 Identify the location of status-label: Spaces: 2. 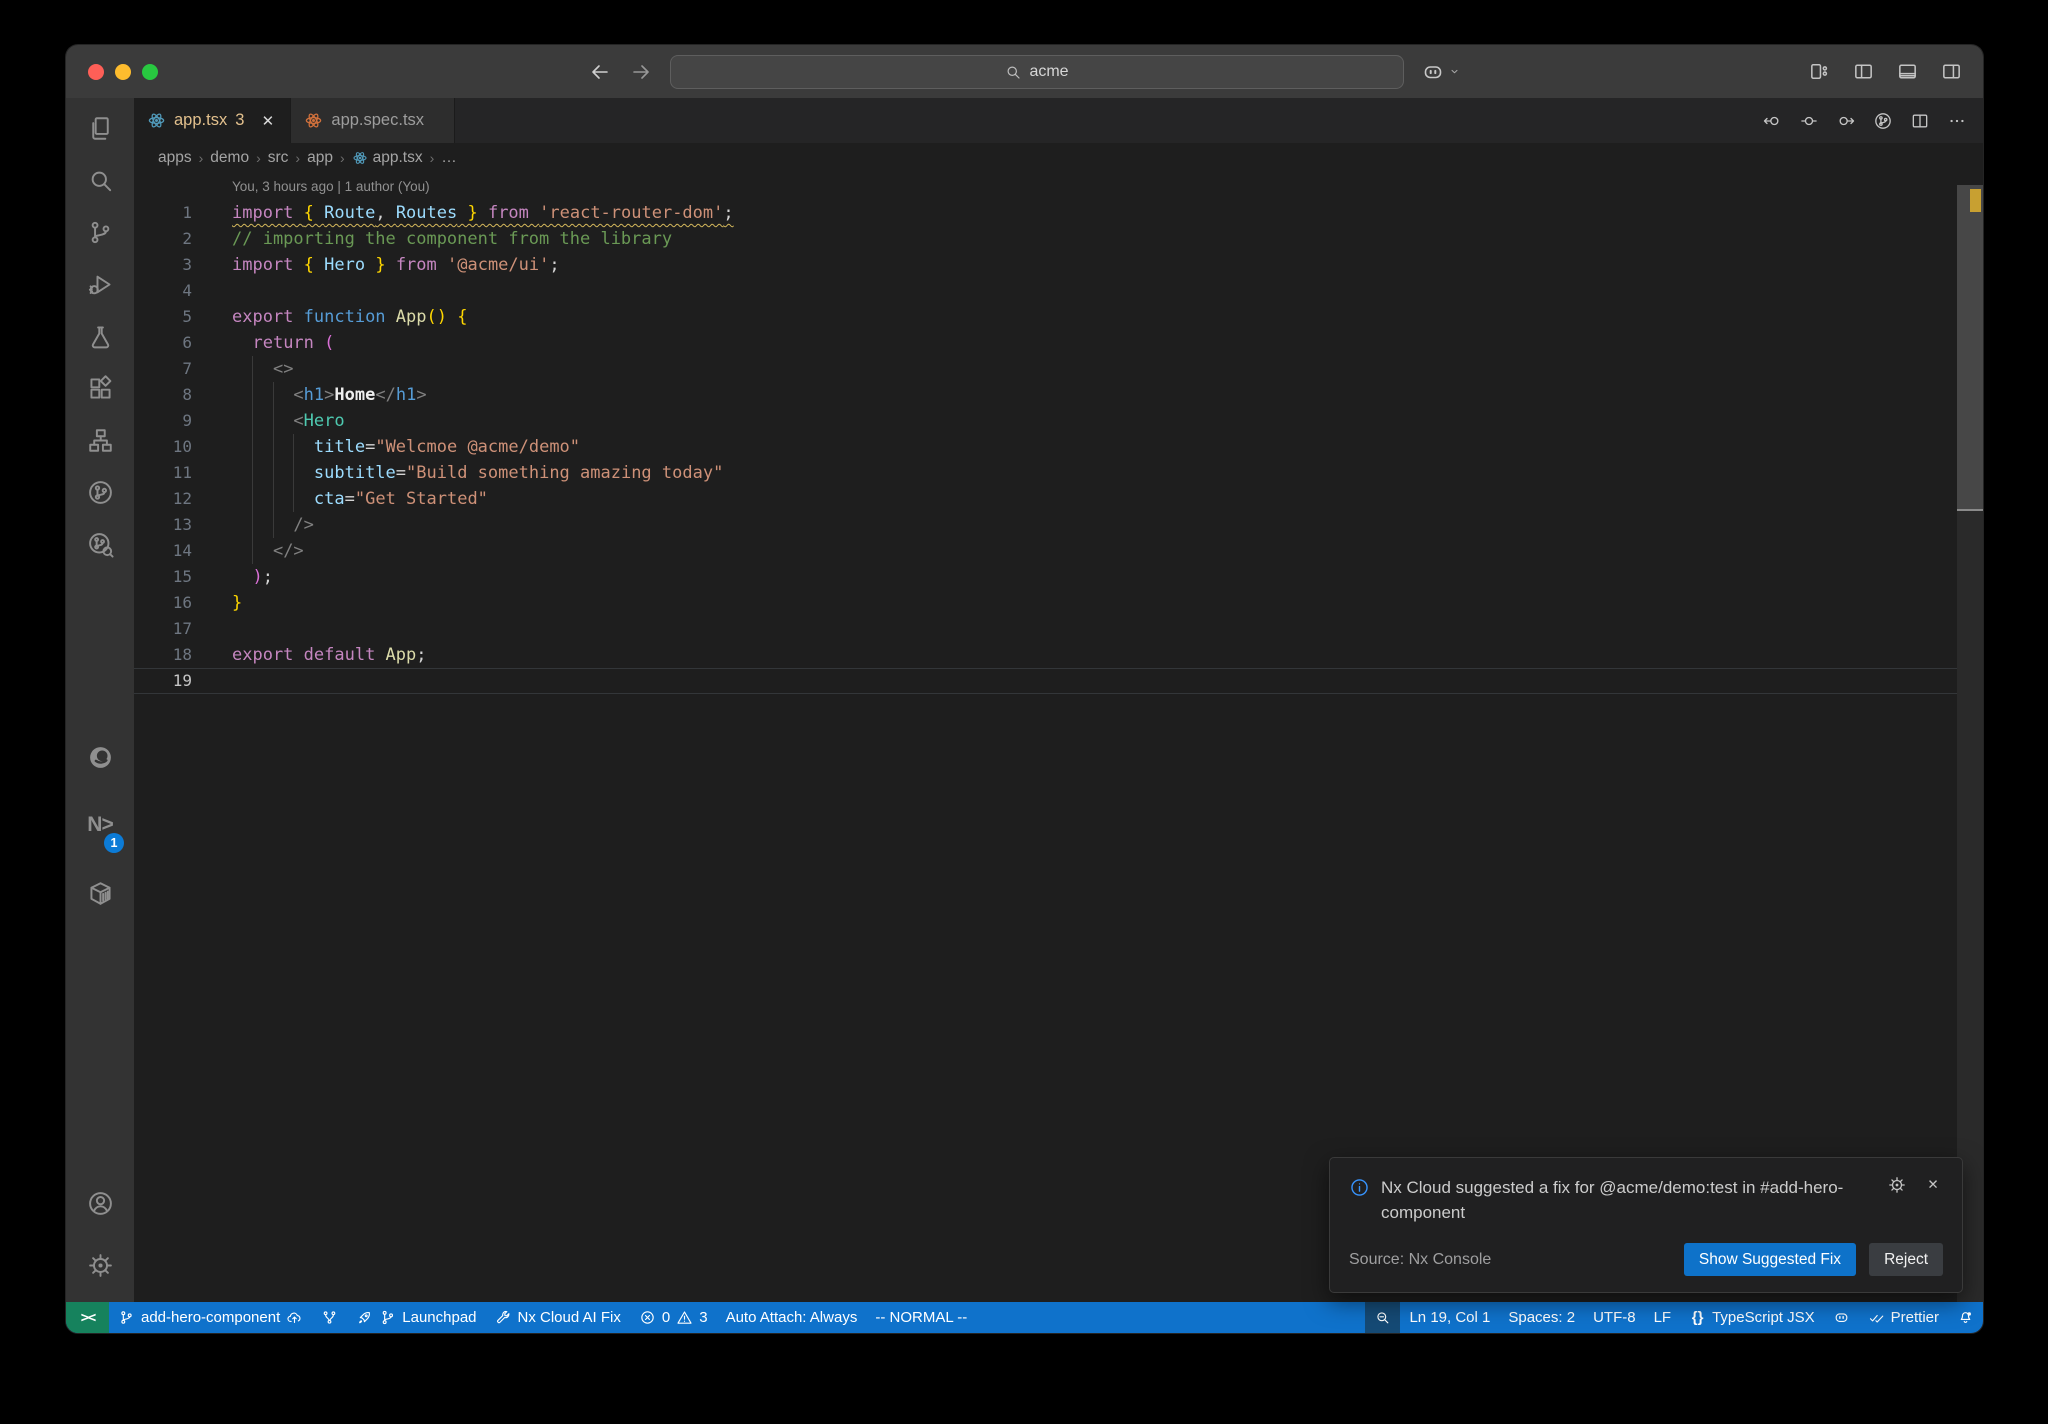
(1542, 1317).